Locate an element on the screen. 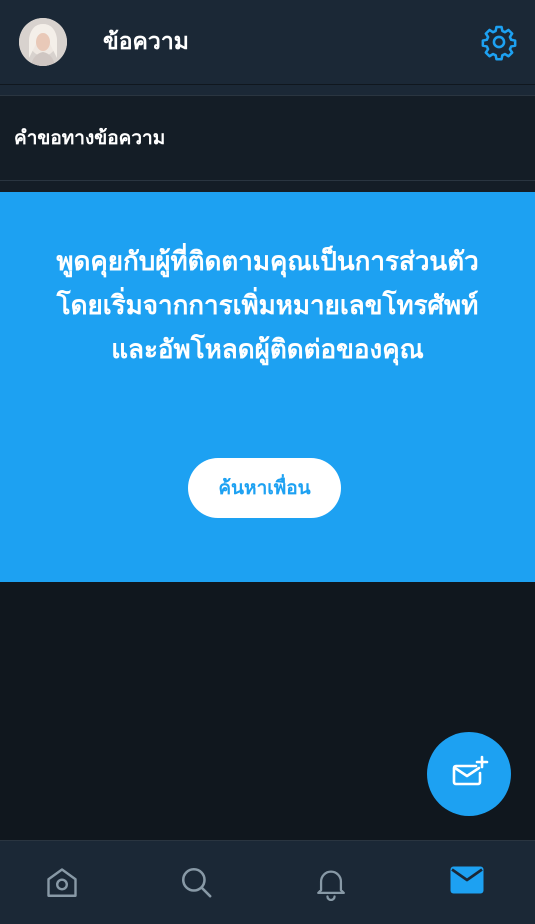 The width and height of the screenshot is (535, 924). gear-icon is located at coordinates (499, 43).